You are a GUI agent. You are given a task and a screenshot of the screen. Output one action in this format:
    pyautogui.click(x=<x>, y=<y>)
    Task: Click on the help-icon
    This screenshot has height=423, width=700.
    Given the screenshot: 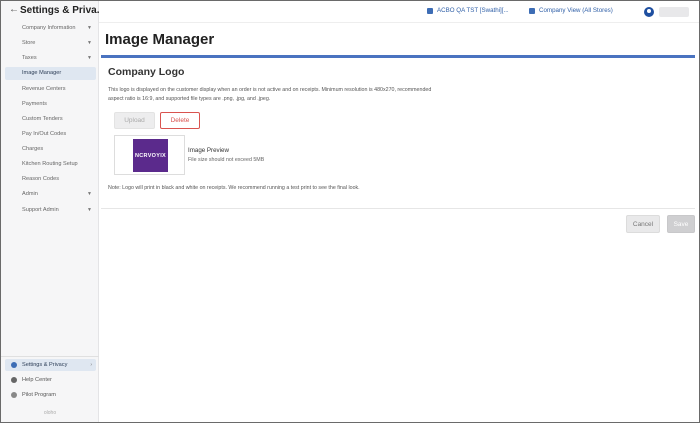 What is the action you would take?
    pyautogui.click(x=14, y=380)
    